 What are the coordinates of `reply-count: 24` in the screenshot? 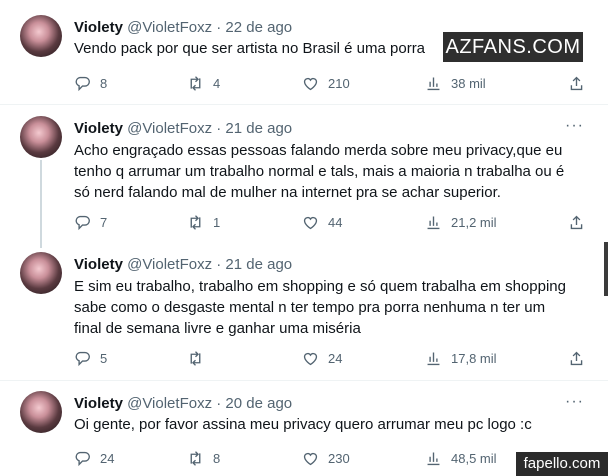 It's located at (107, 458).